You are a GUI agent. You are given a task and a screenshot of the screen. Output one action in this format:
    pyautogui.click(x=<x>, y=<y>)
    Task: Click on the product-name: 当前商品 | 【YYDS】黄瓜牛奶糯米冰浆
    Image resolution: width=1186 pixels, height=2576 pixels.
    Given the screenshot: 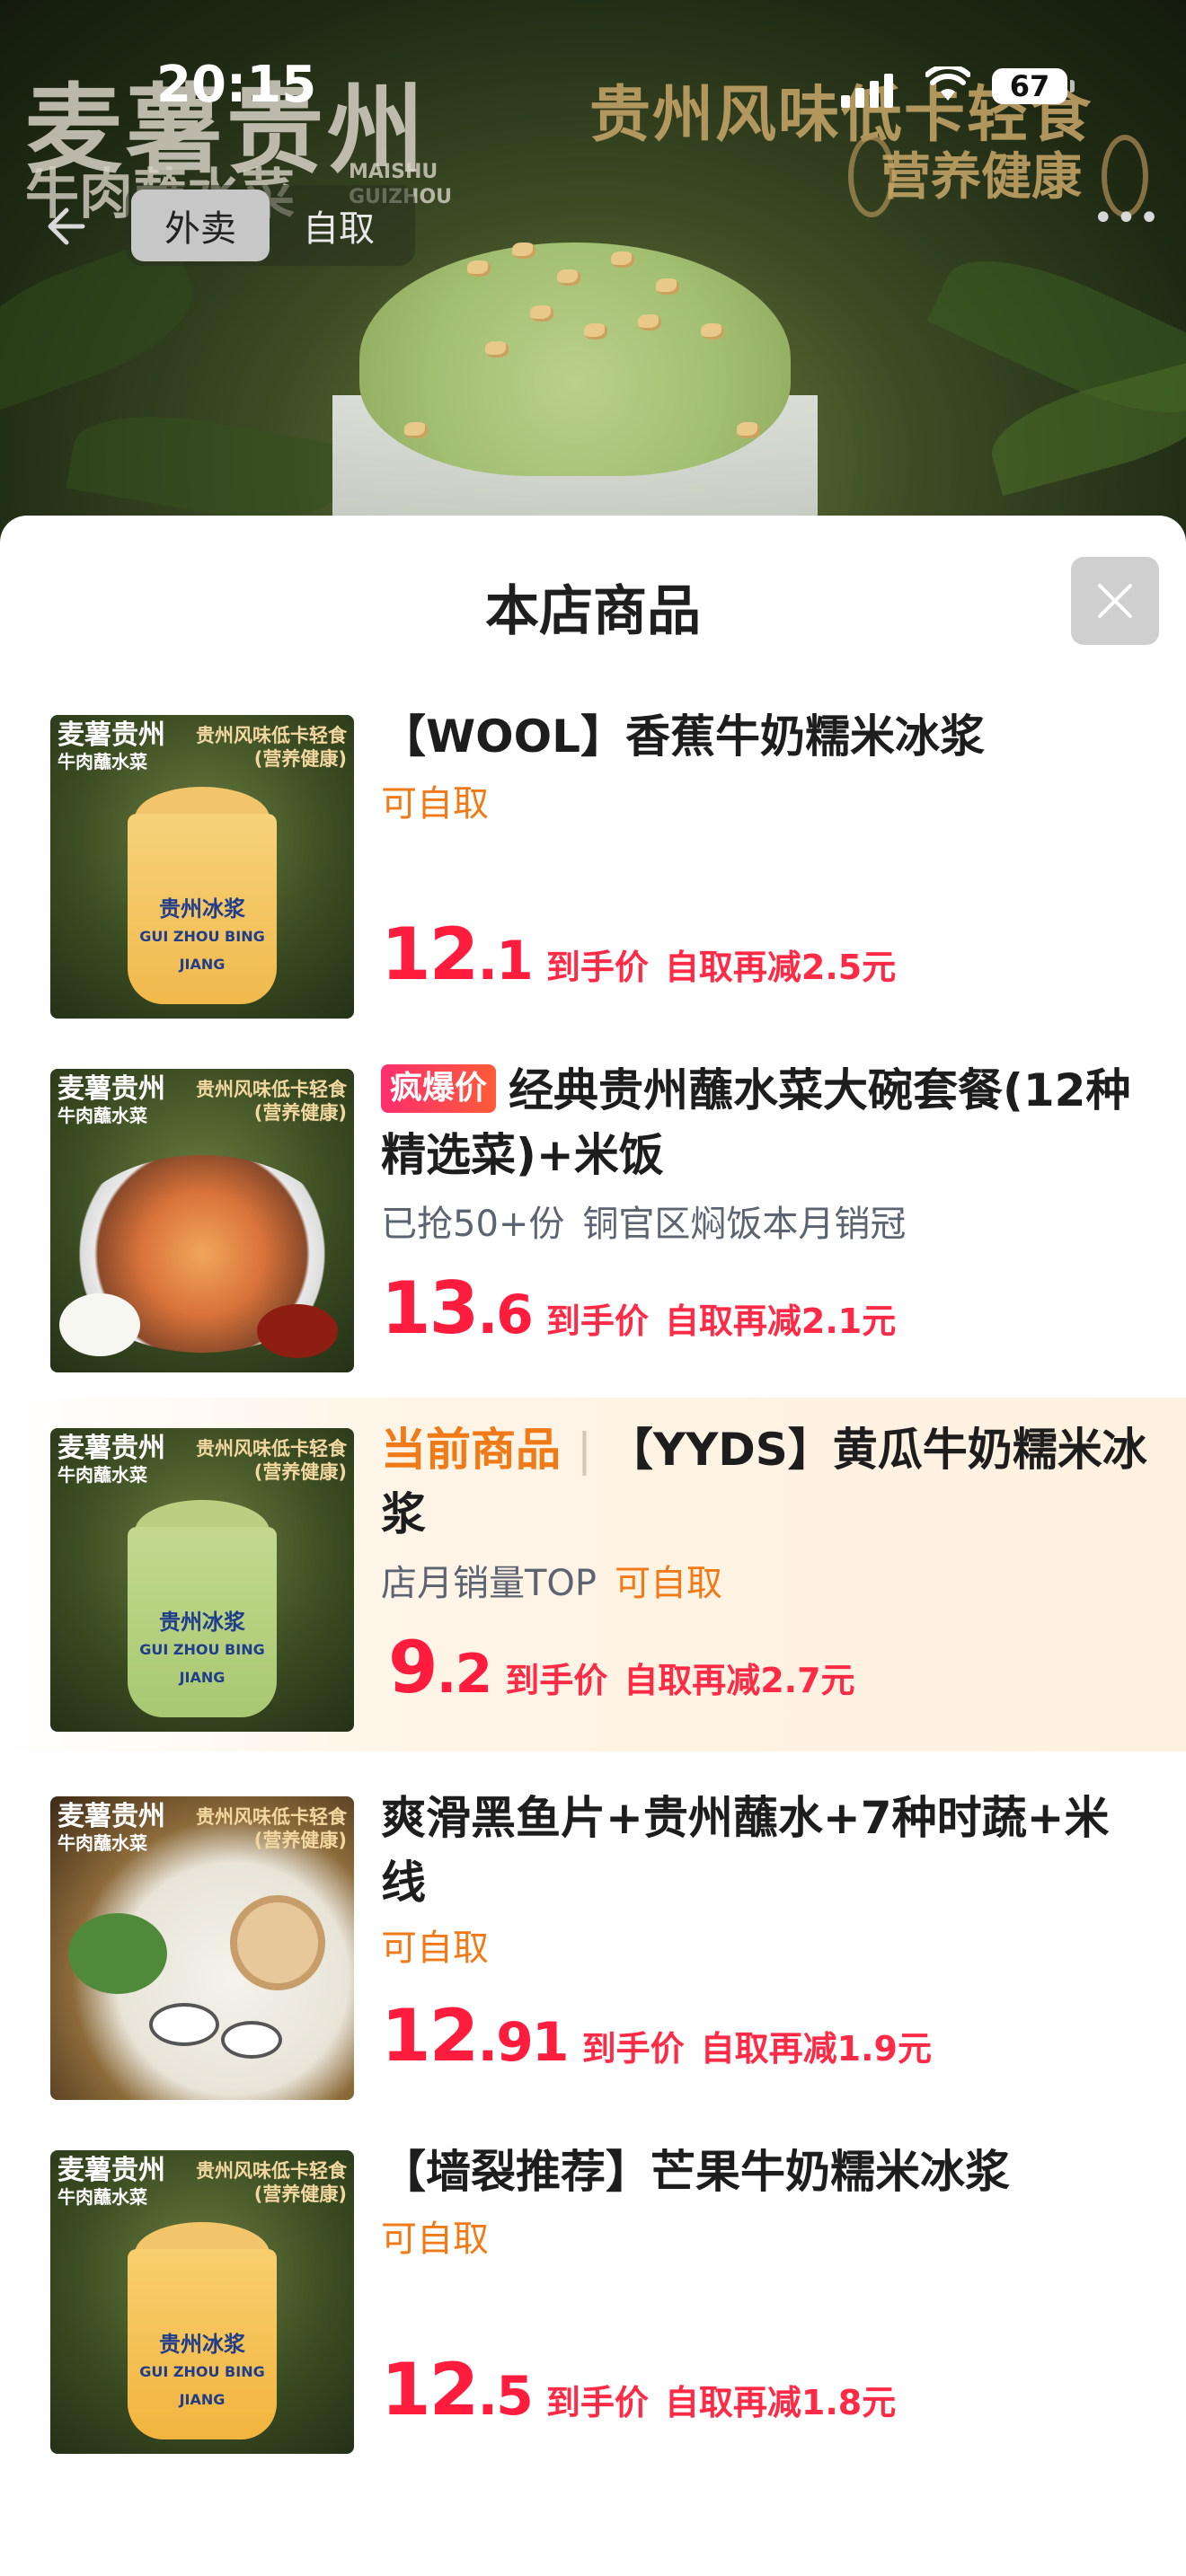 What is the action you would take?
    pyautogui.click(x=764, y=1482)
    